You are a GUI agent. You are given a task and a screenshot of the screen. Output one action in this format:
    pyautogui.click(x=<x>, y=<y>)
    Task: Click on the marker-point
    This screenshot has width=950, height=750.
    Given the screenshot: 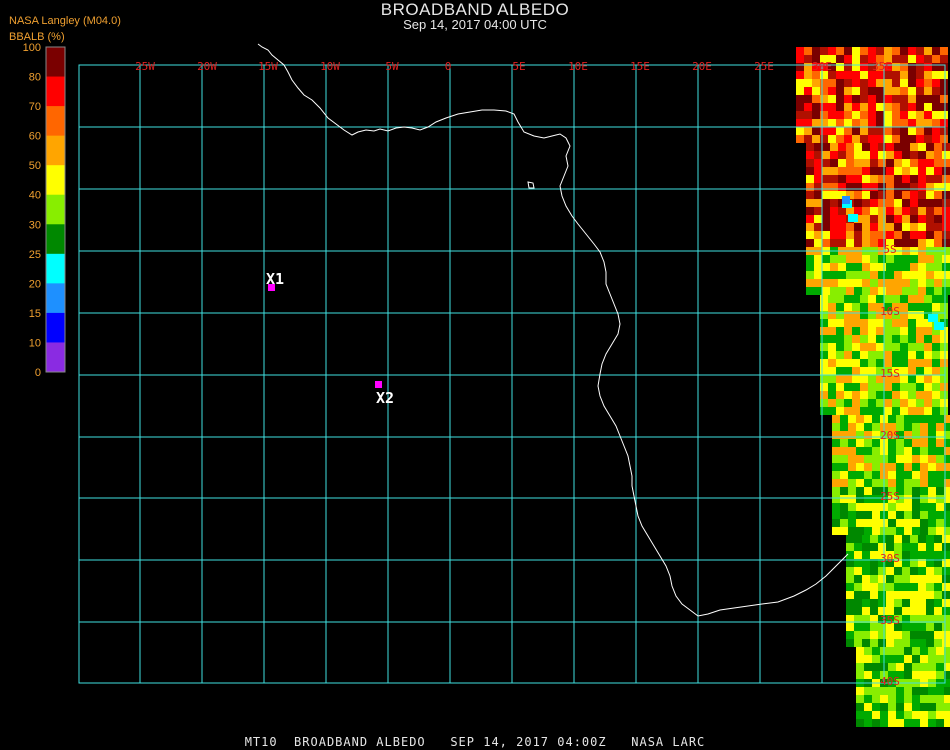 What is the action you would take?
    pyautogui.click(x=378, y=384)
    